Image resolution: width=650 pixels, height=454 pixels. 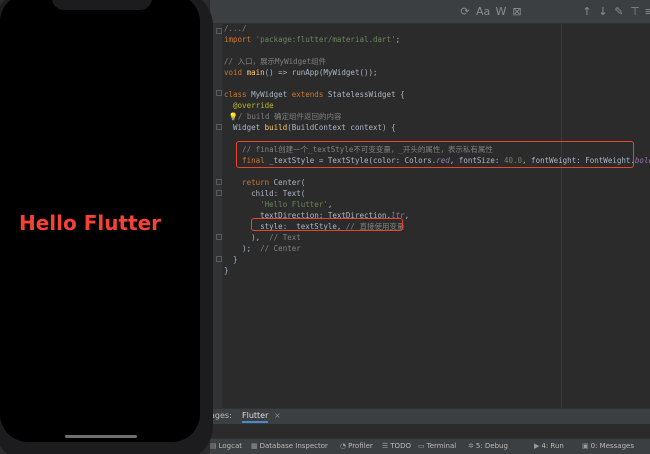 I want to click on pin-icon: ✎, so click(x=619, y=12).